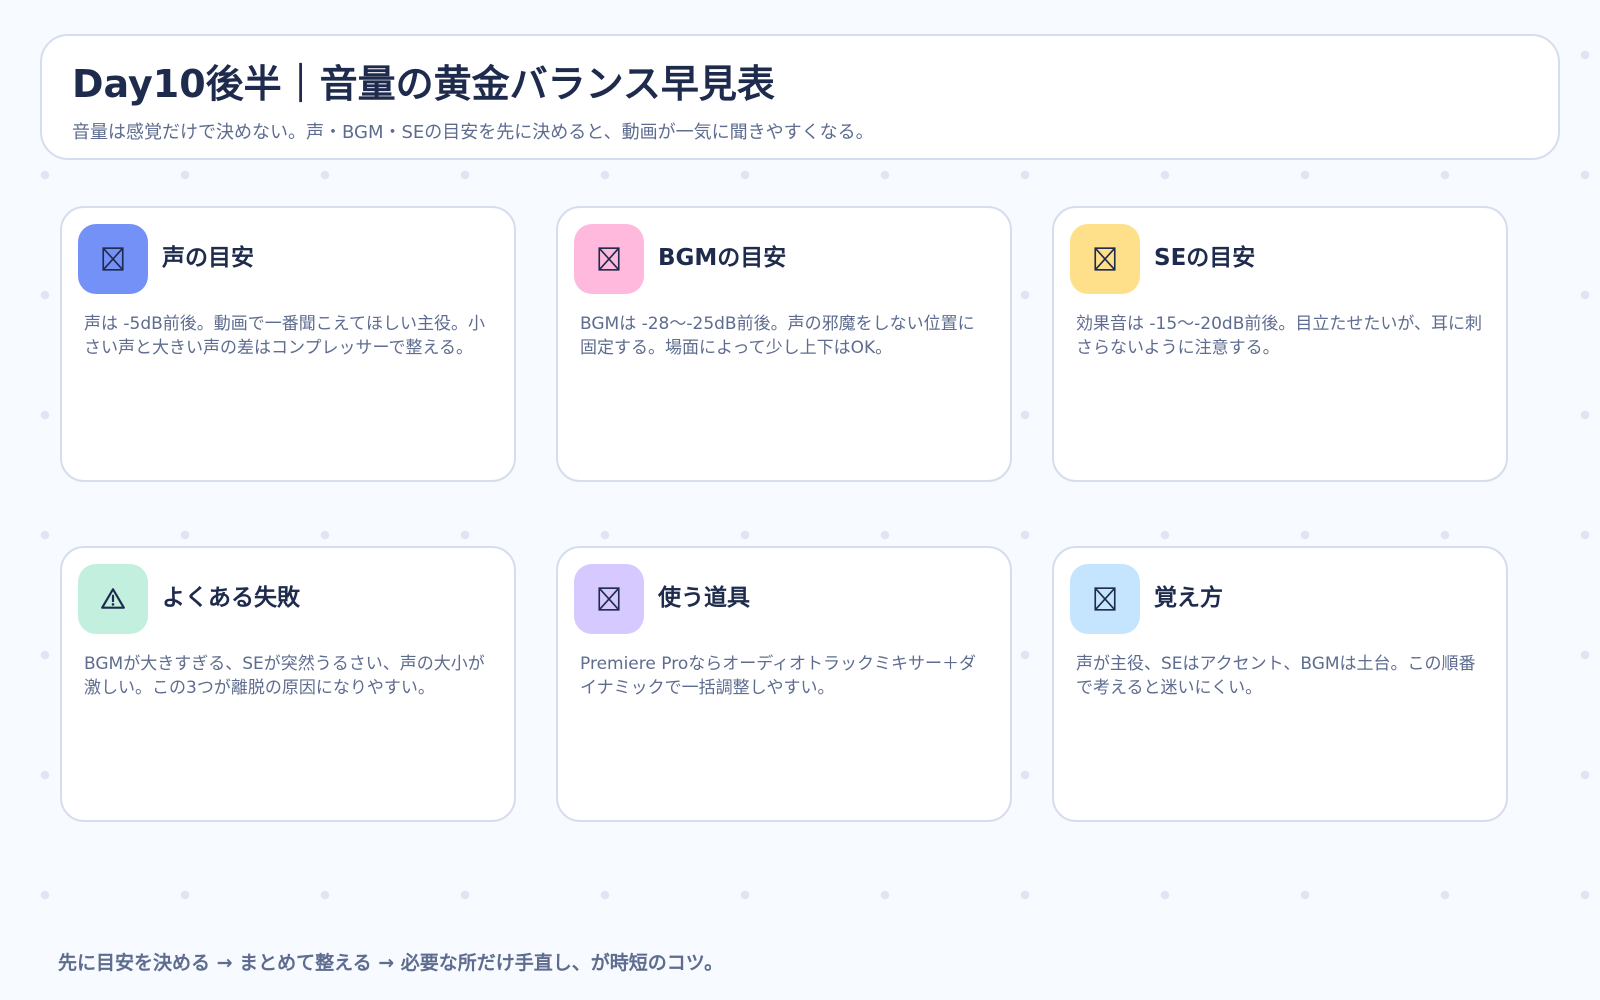  I want to click on card-body: 声が主役、SEはアクセント、BGMは土台。この順番で考えると迷いにくい。, so click(1276, 676).